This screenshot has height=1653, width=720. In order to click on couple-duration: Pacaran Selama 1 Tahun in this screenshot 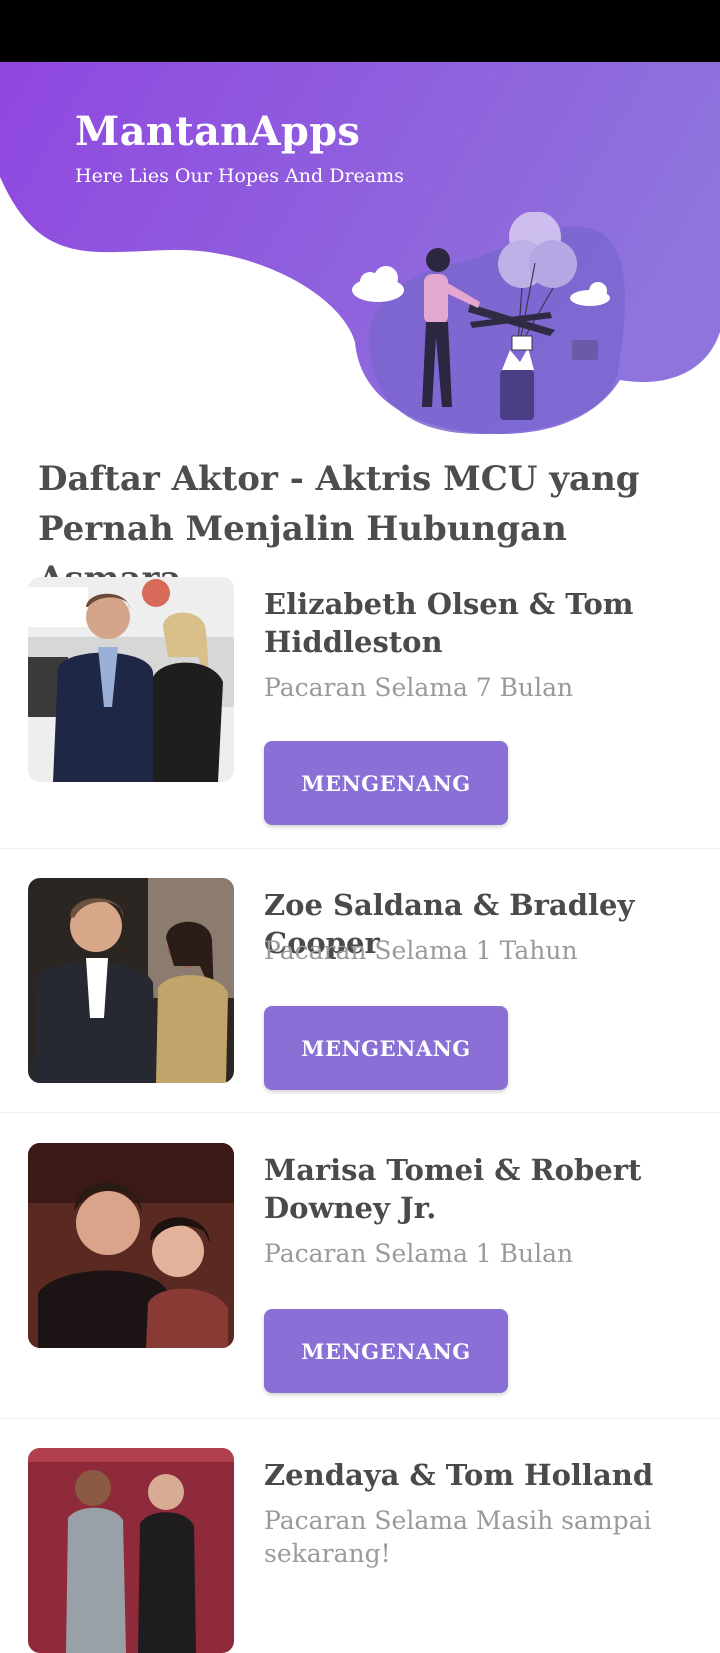, I will do `click(421, 950)`.